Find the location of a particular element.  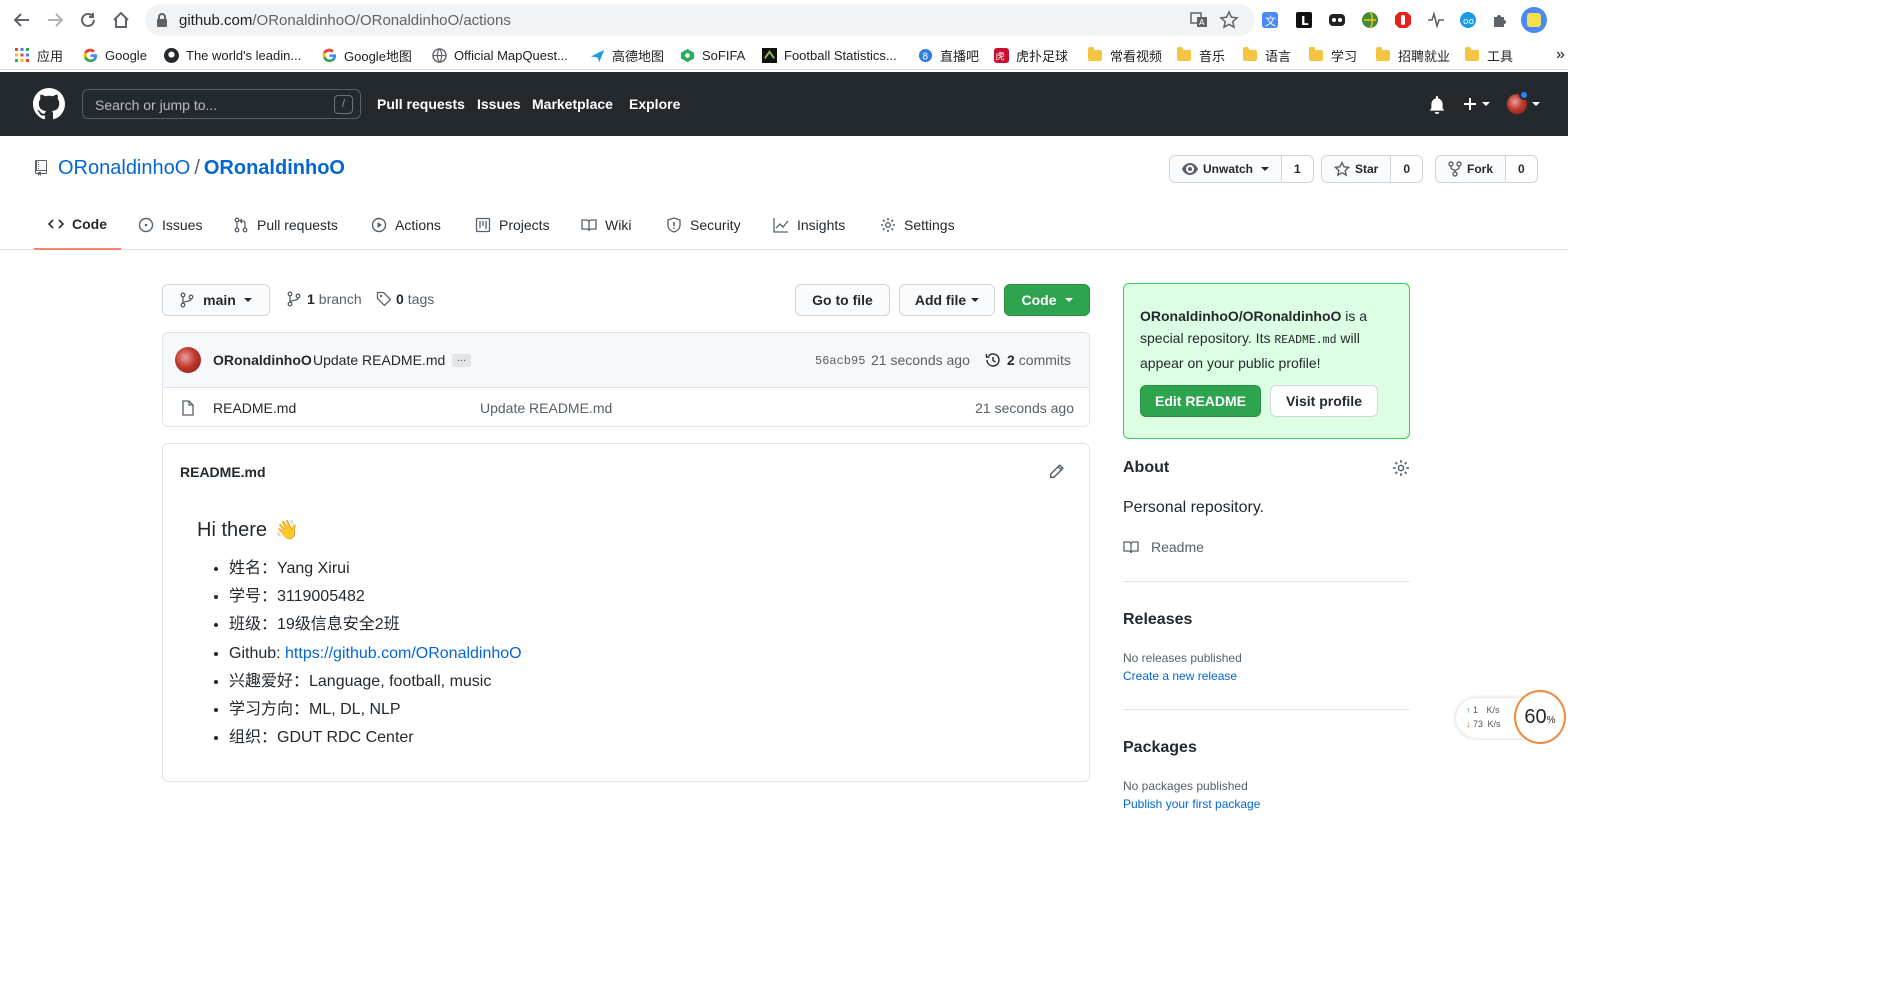

tags-link: 0 tags is located at coordinates (405, 299).